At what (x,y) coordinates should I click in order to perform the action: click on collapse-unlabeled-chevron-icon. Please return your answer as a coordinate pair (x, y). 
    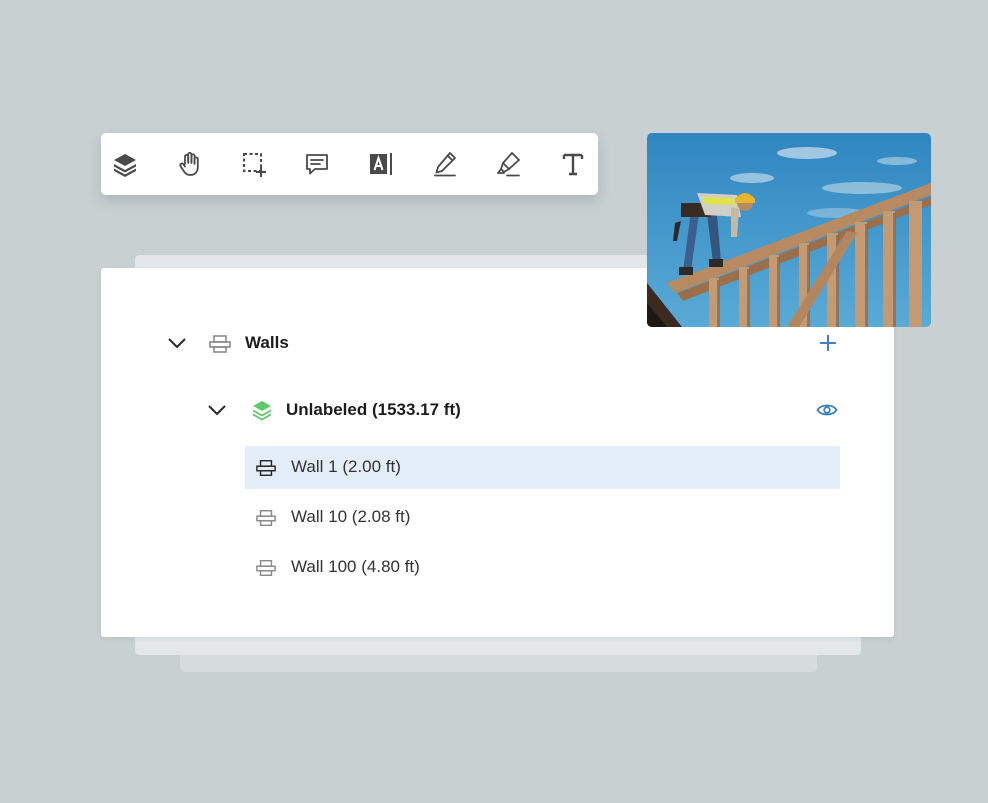
    Looking at the image, I should click on (217, 410).